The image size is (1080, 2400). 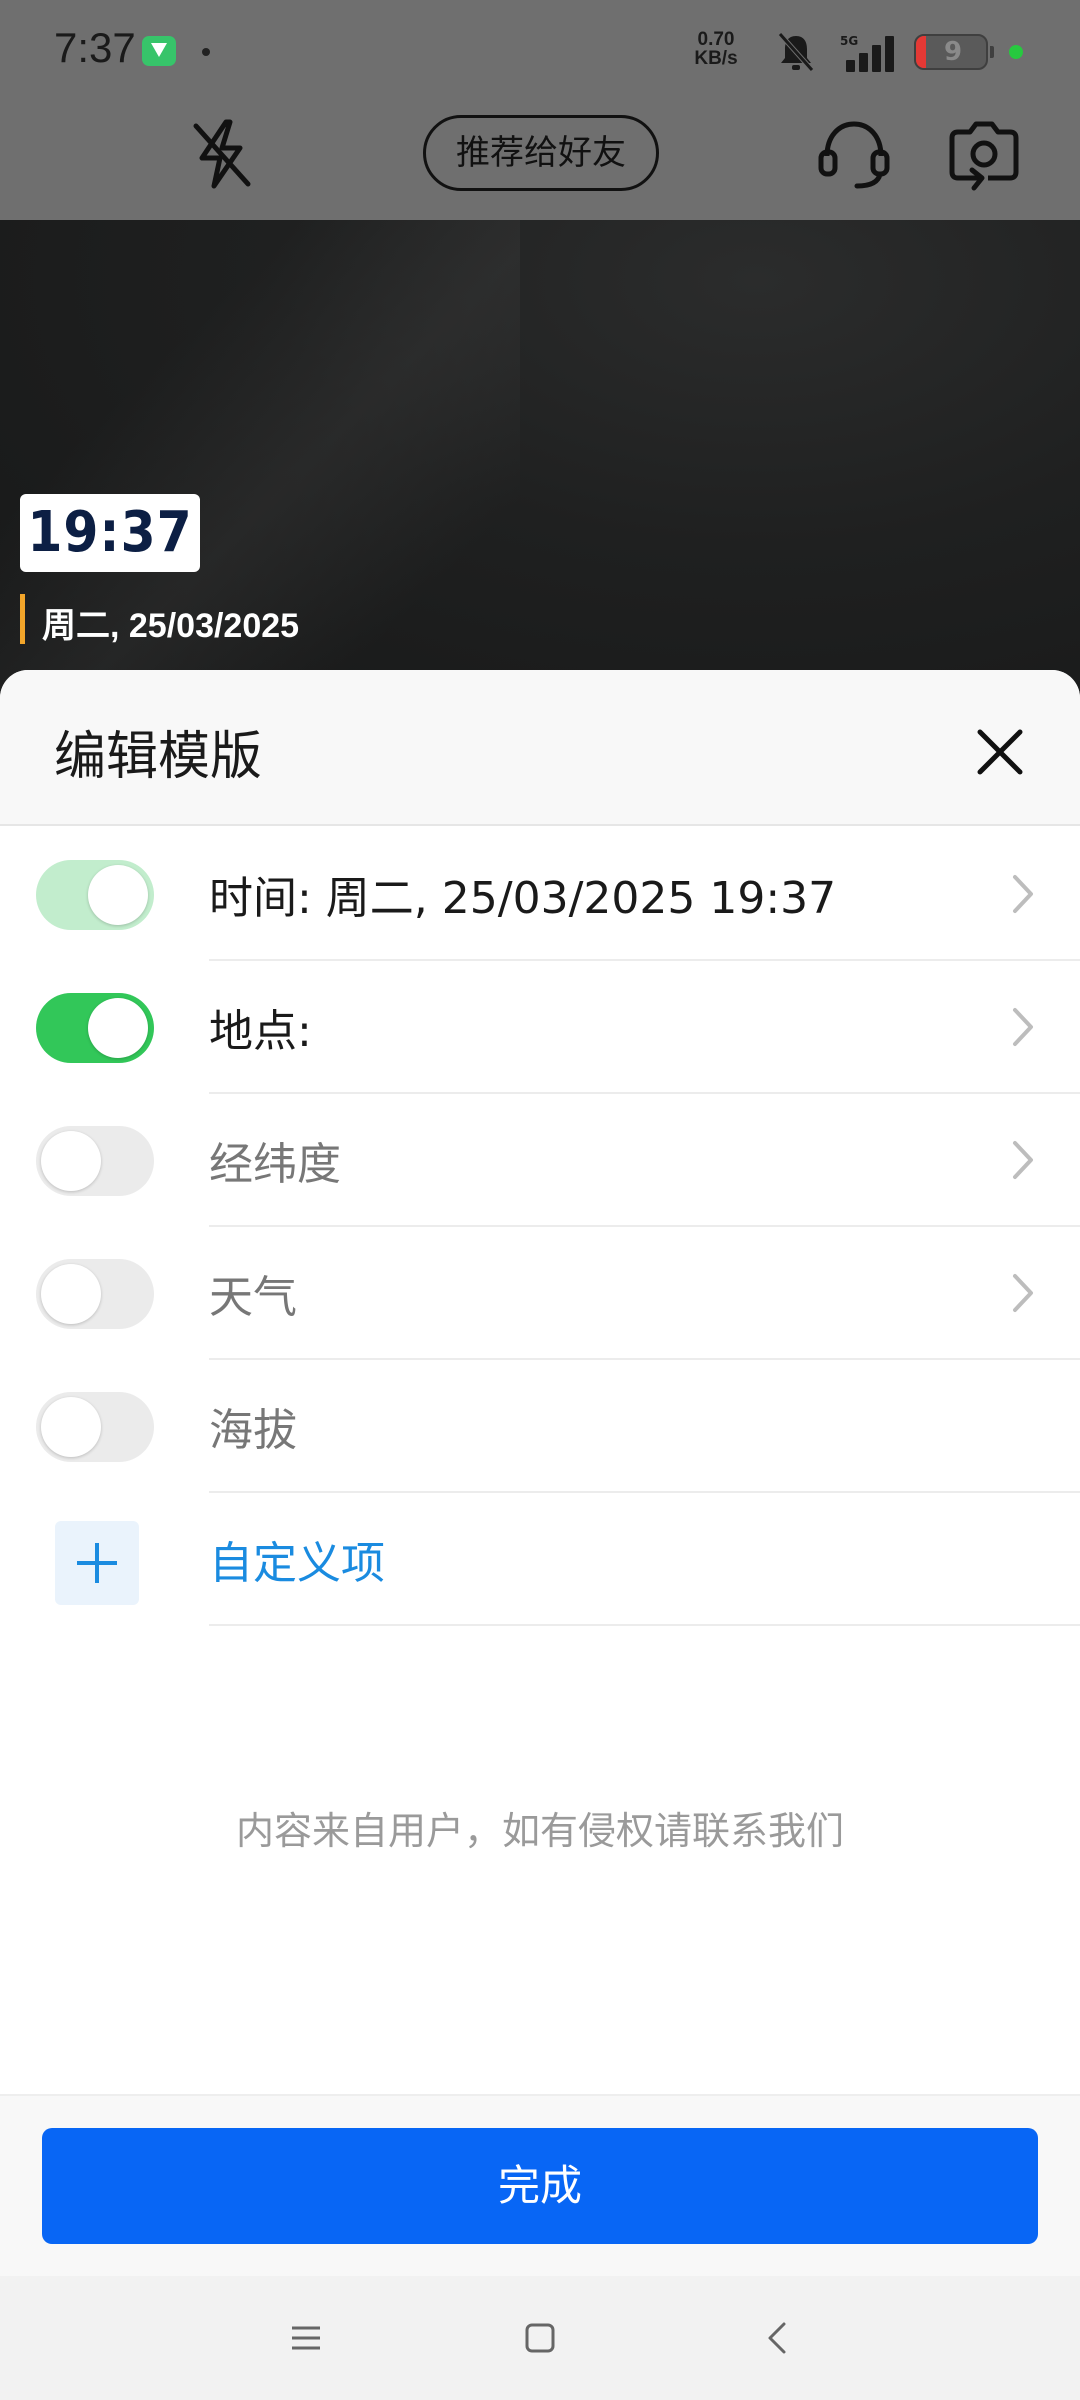 I want to click on toggle-altitude, so click(x=95, y=1427).